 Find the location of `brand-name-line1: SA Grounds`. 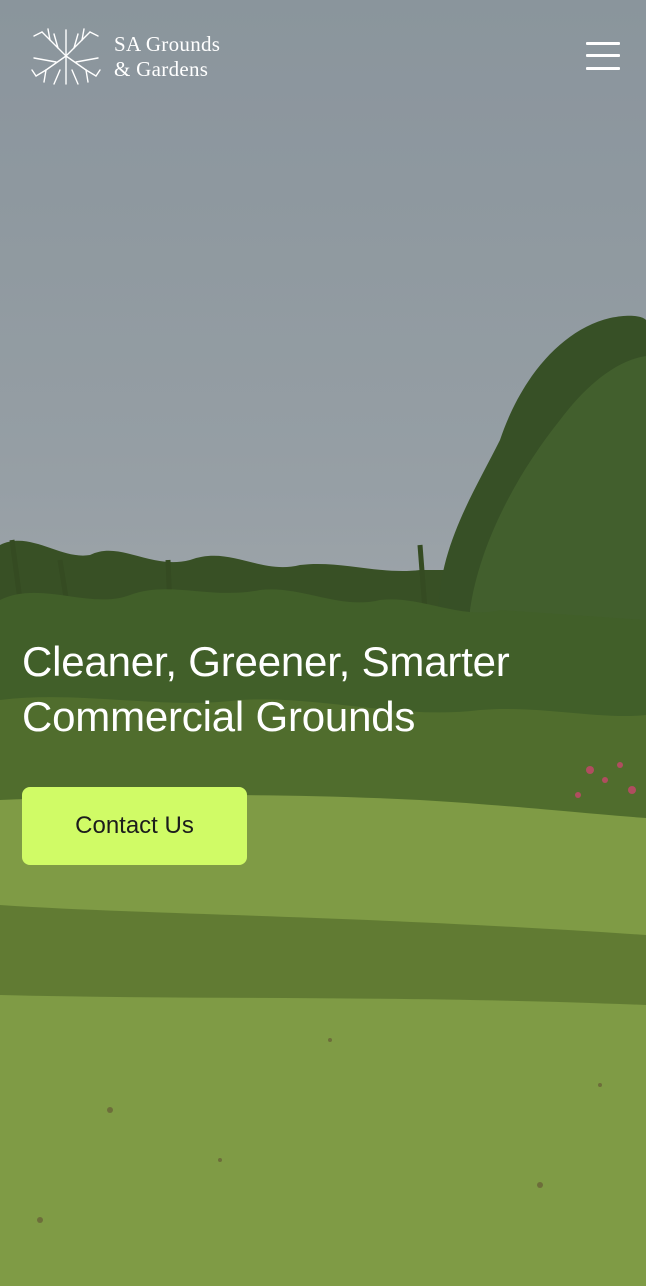

brand-name-line1: SA Grounds is located at coordinates (167, 44).